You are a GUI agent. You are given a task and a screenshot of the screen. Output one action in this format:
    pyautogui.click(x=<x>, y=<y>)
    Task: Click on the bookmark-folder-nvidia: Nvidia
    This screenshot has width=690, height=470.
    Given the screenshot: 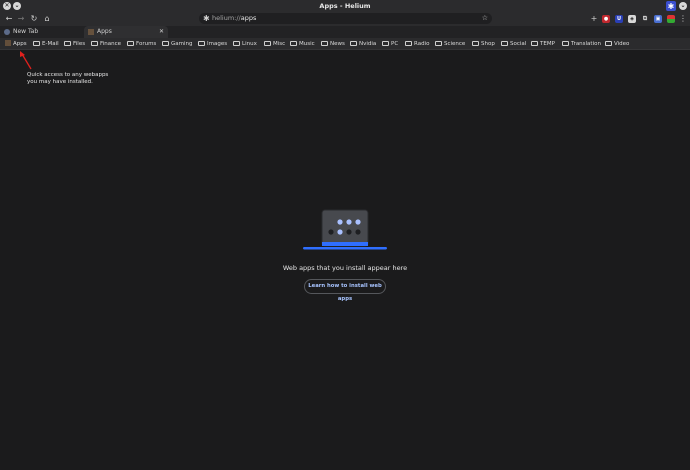 What is the action you would take?
    pyautogui.click(x=363, y=44)
    